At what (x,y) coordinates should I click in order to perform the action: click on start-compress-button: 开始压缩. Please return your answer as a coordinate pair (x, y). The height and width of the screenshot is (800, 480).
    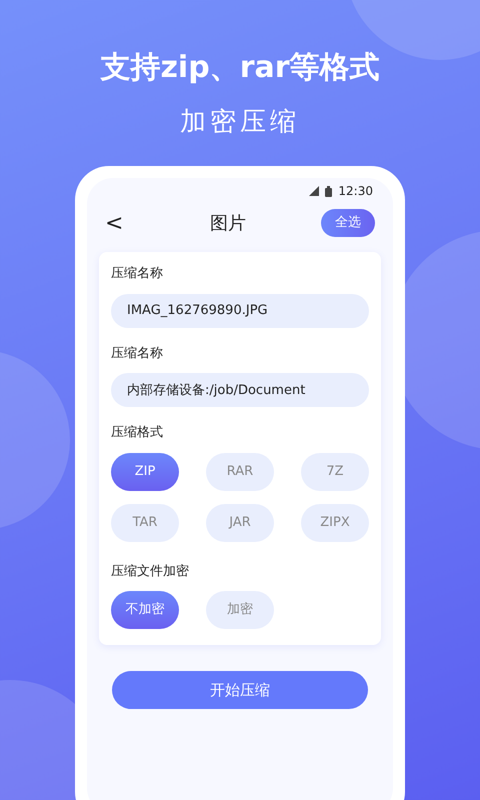
    Looking at the image, I should click on (240, 690).